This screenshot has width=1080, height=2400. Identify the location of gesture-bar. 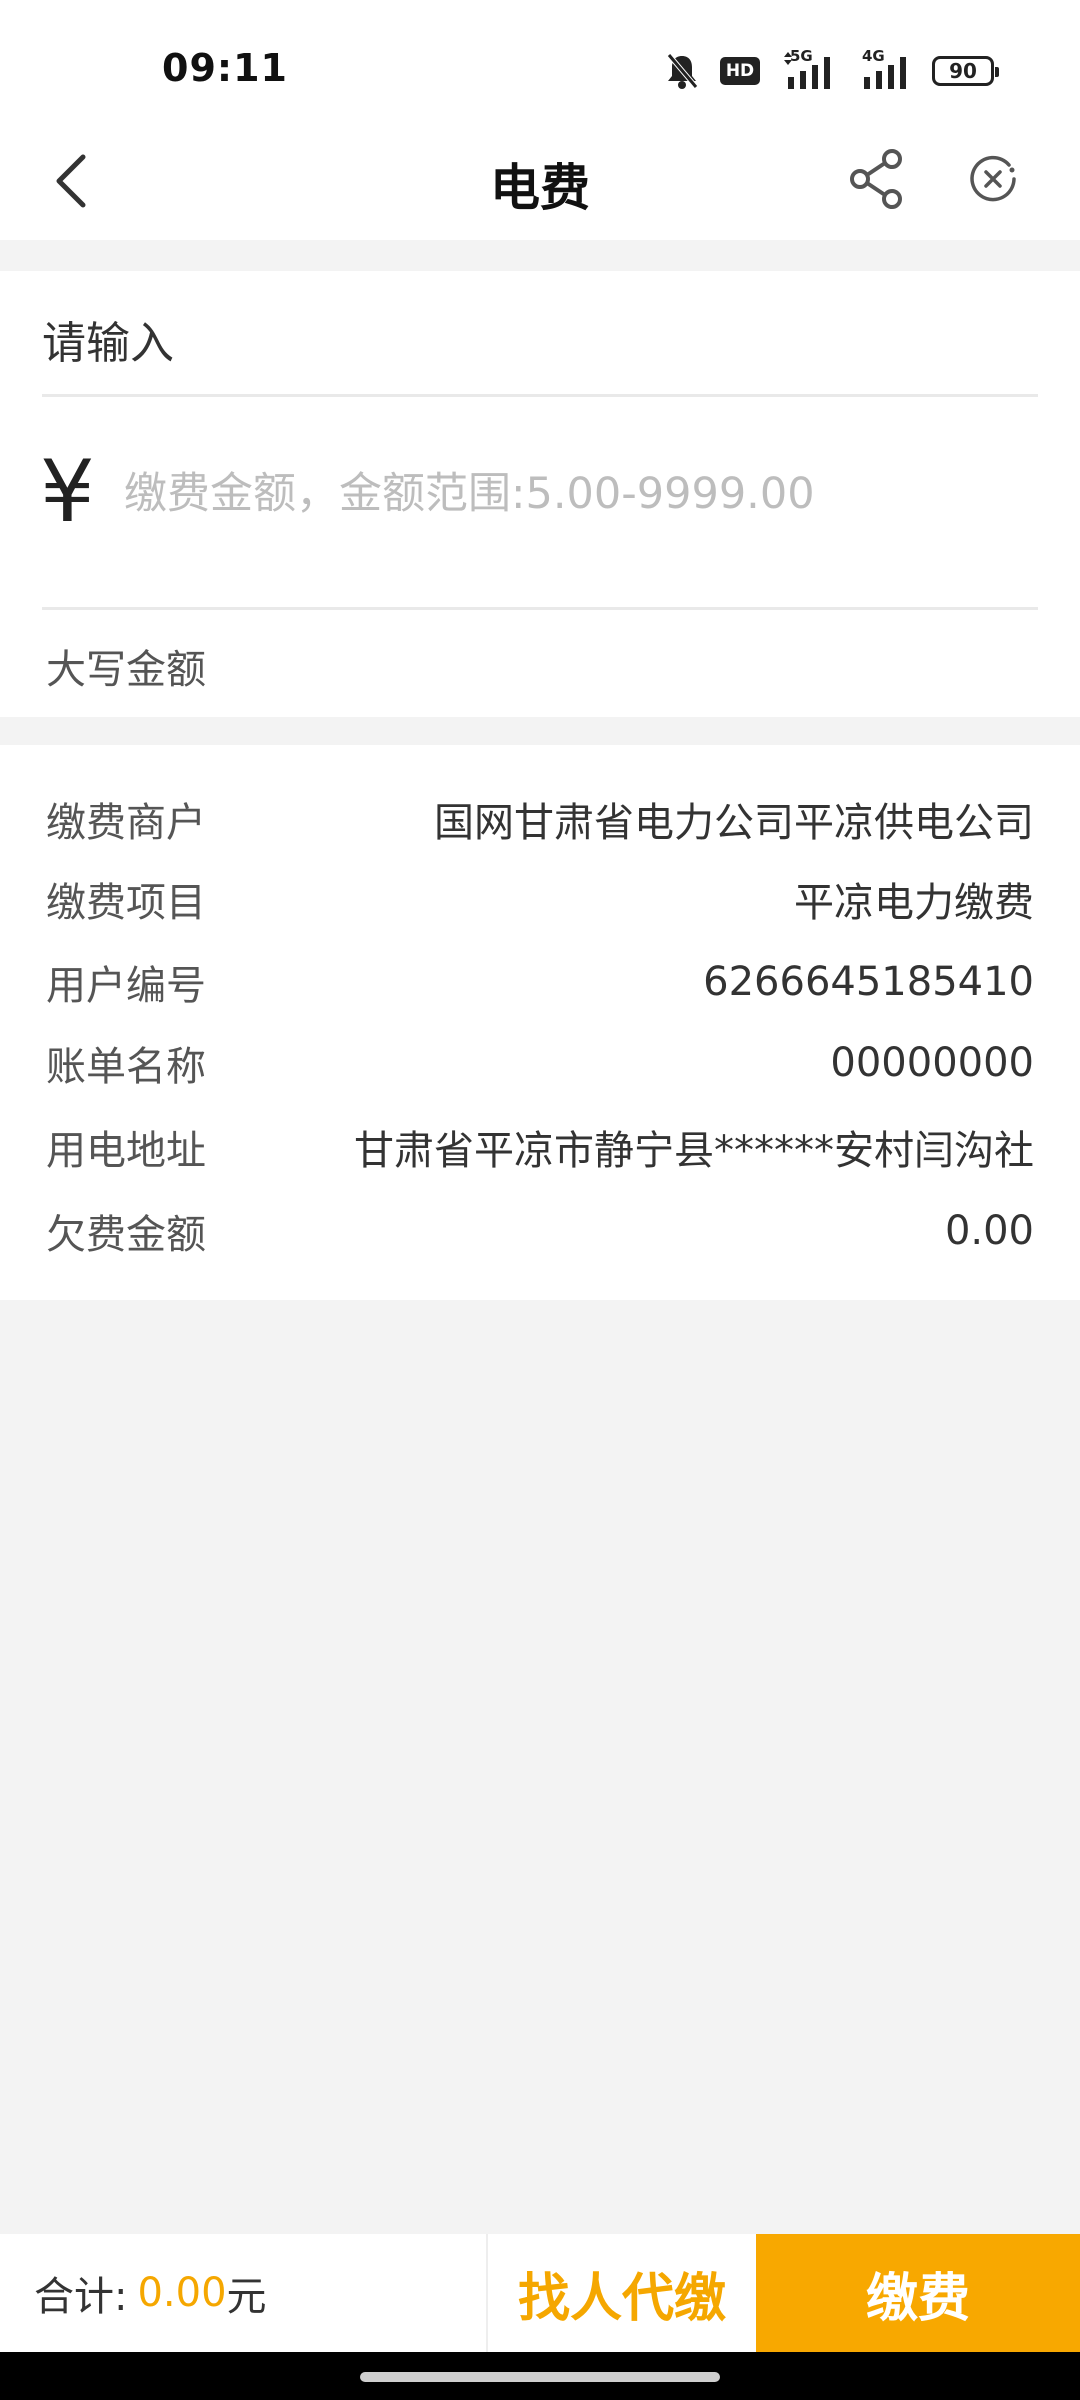
(540, 2376).